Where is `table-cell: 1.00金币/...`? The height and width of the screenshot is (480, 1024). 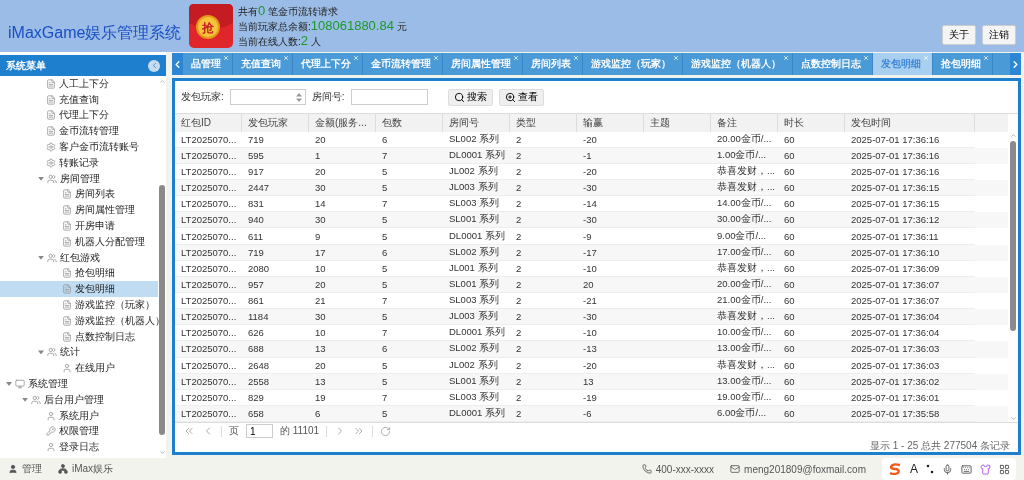 table-cell: 1.00金币/... is located at coordinates (744, 155).